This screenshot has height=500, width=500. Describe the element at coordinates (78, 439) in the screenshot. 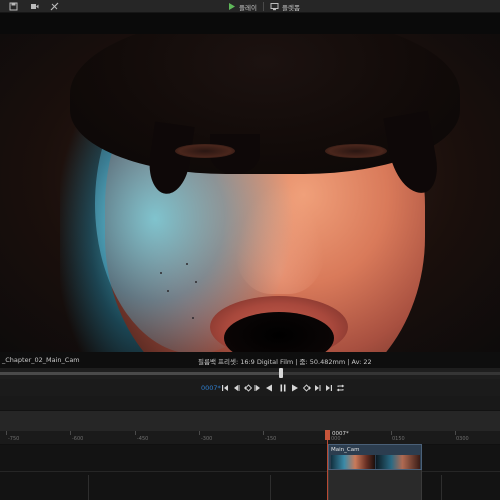

I see `ruler-label: -600` at that location.